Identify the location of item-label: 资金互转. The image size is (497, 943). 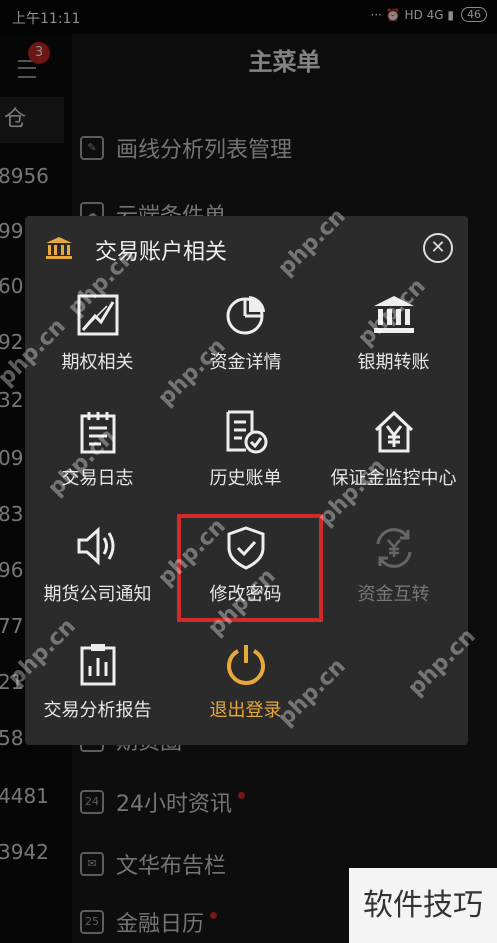
(393, 594).